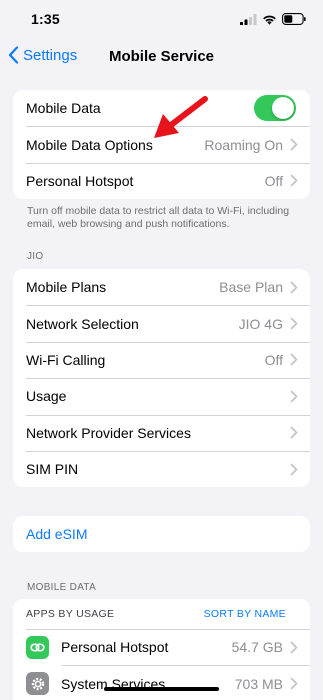  I want to click on mobile-data-section-header: MOBILE DATA, so click(62, 587).